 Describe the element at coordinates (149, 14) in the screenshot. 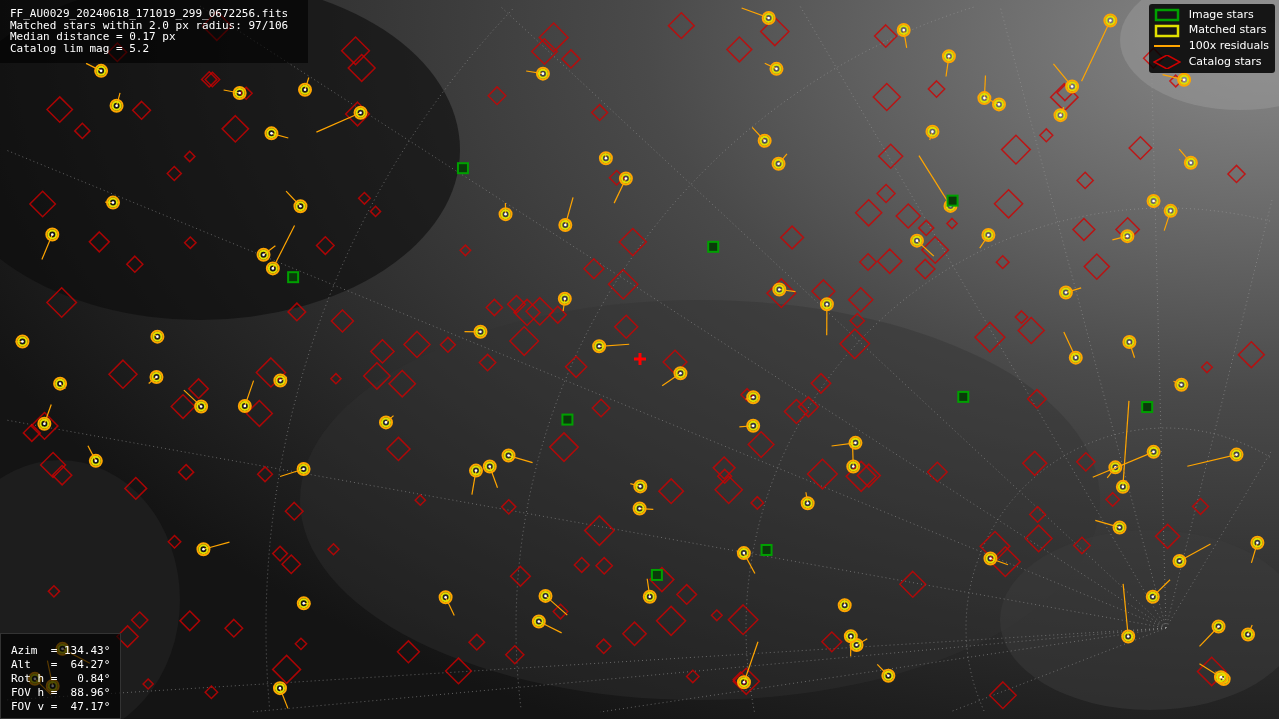

I see `info-line: FF_AU0029_20240618_171019_299_0672256.fits` at that location.